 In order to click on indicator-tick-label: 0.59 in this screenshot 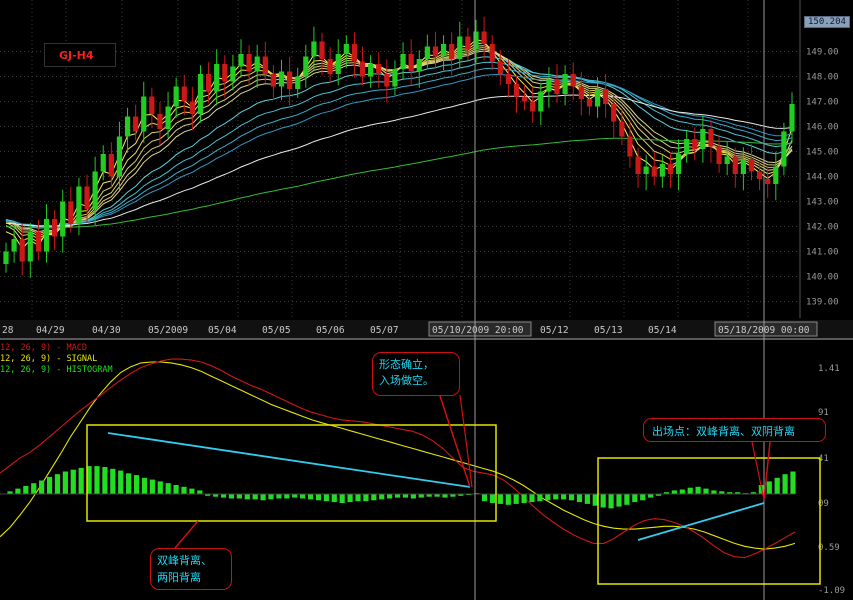, I will do `click(829, 548)`.